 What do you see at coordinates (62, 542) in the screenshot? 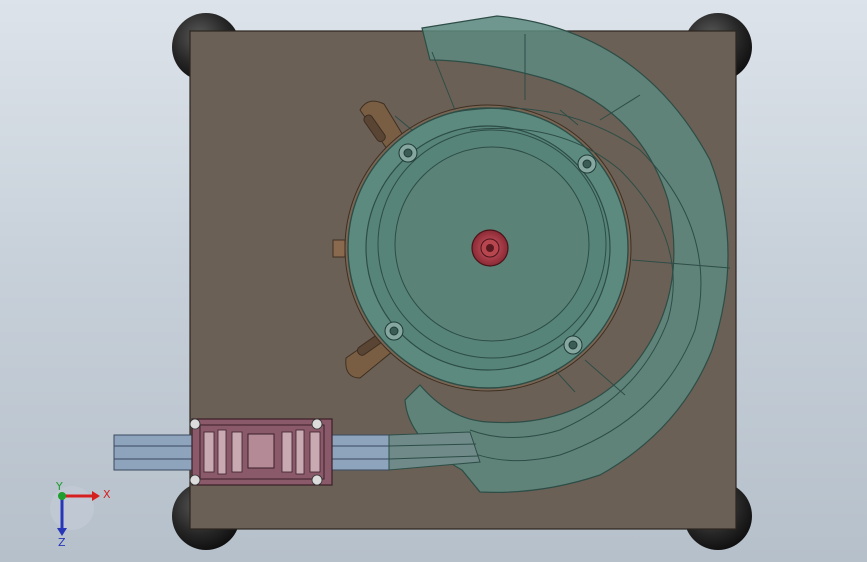
I see `axis-z-label: Z` at bounding box center [62, 542].